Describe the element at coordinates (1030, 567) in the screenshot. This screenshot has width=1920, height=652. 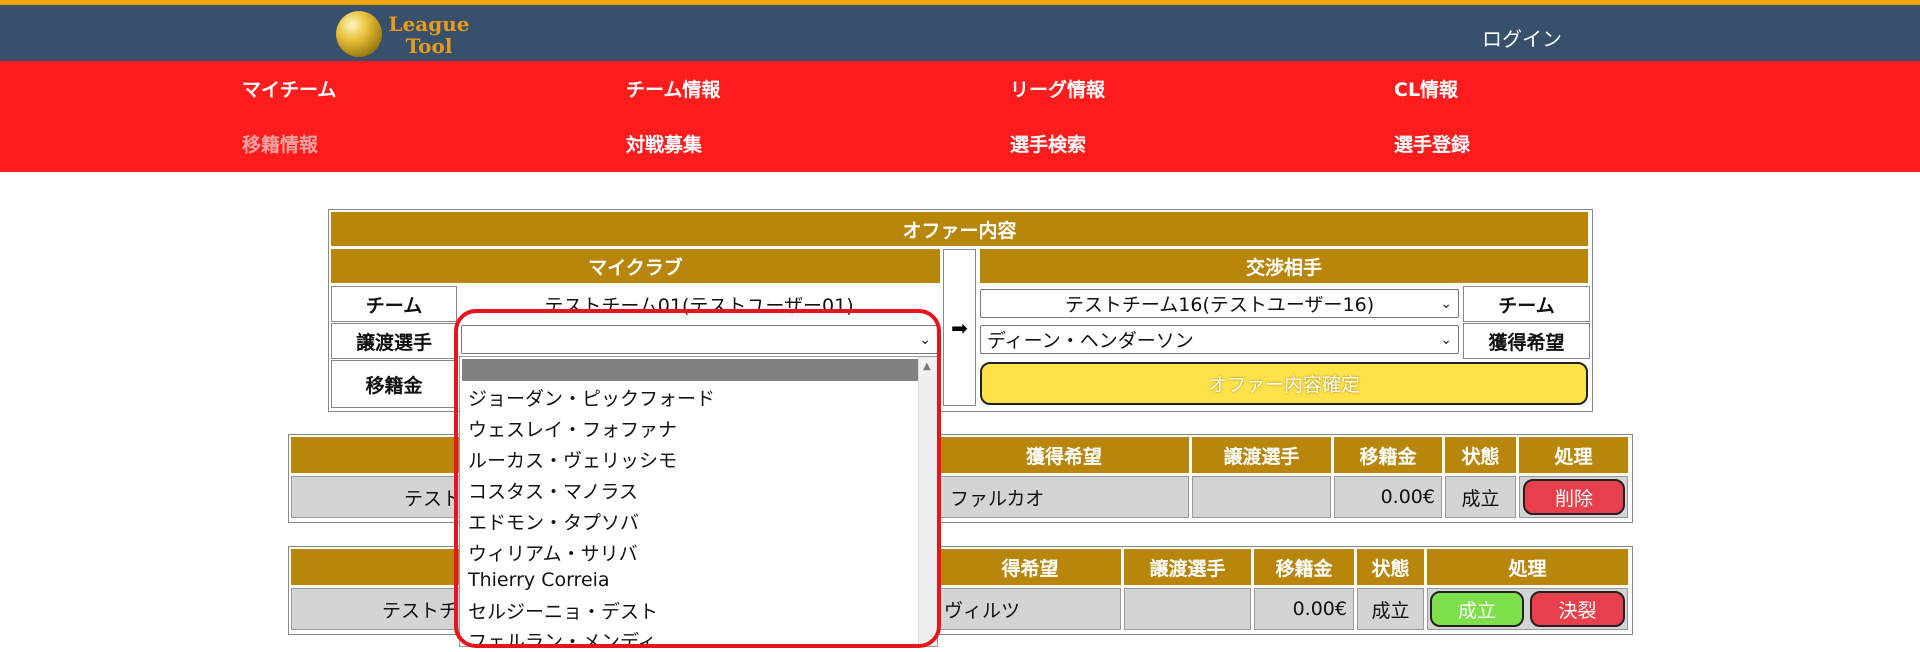
I see `table2-header-acquire: 得希望` at that location.